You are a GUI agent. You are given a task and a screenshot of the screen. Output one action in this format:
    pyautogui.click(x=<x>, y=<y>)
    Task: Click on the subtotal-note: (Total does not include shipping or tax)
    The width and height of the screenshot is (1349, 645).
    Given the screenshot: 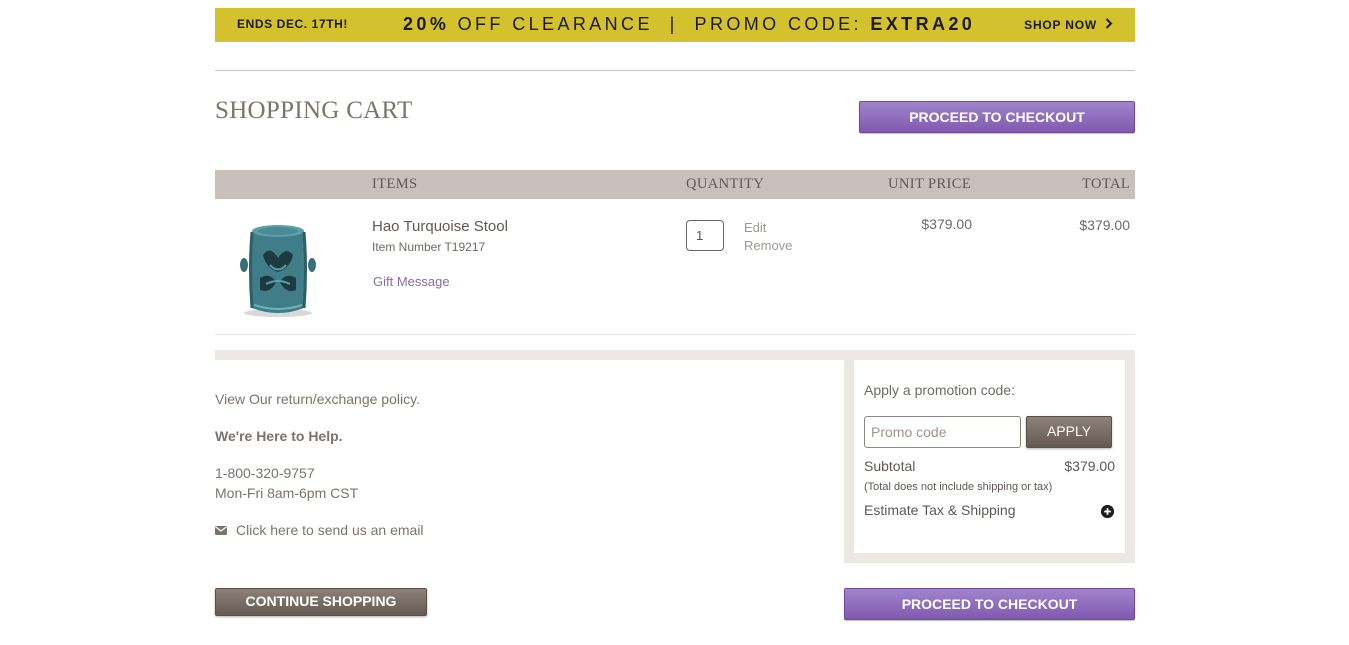 What is the action you would take?
    pyautogui.click(x=958, y=487)
    